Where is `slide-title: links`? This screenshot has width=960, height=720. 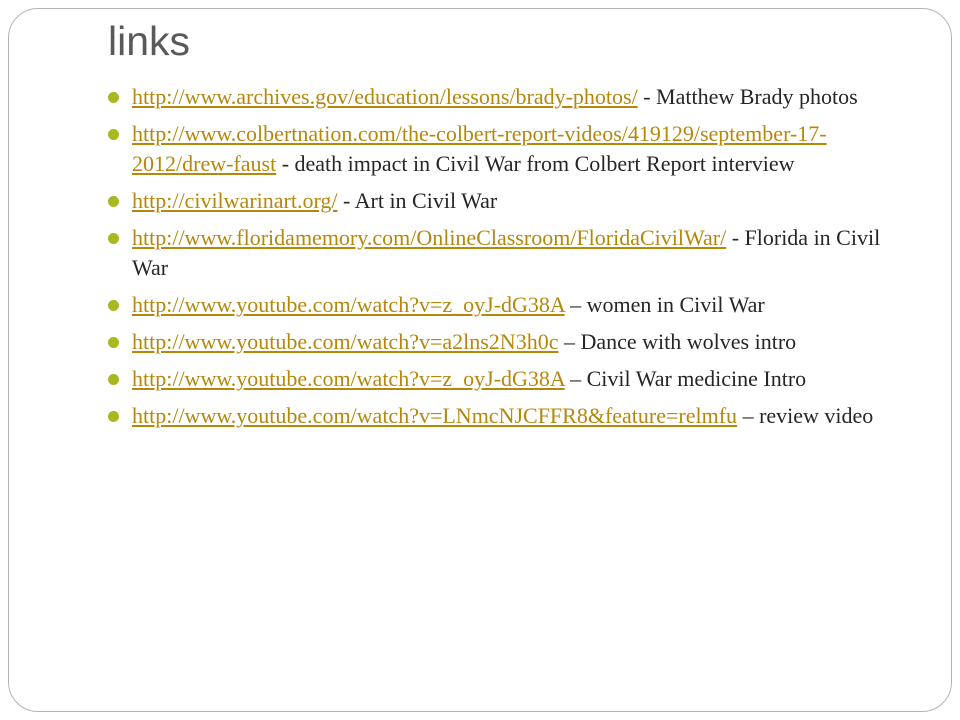
slide-title: links is located at coordinates (149, 41).